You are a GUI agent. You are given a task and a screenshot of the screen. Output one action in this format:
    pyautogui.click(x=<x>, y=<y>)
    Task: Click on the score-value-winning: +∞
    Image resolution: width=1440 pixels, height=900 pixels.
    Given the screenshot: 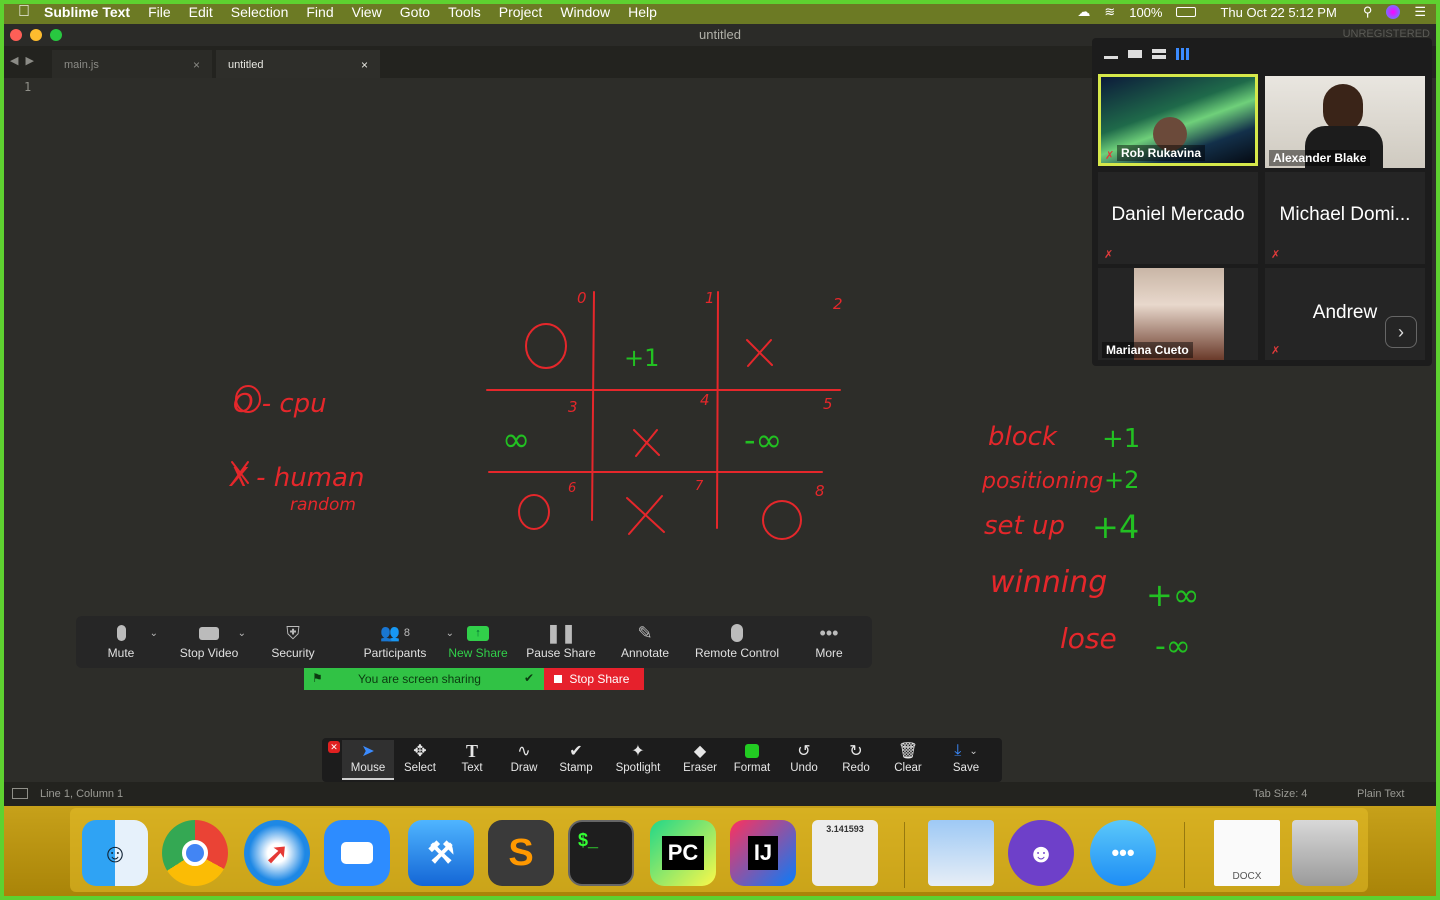 What is the action you would take?
    pyautogui.click(x=1172, y=595)
    